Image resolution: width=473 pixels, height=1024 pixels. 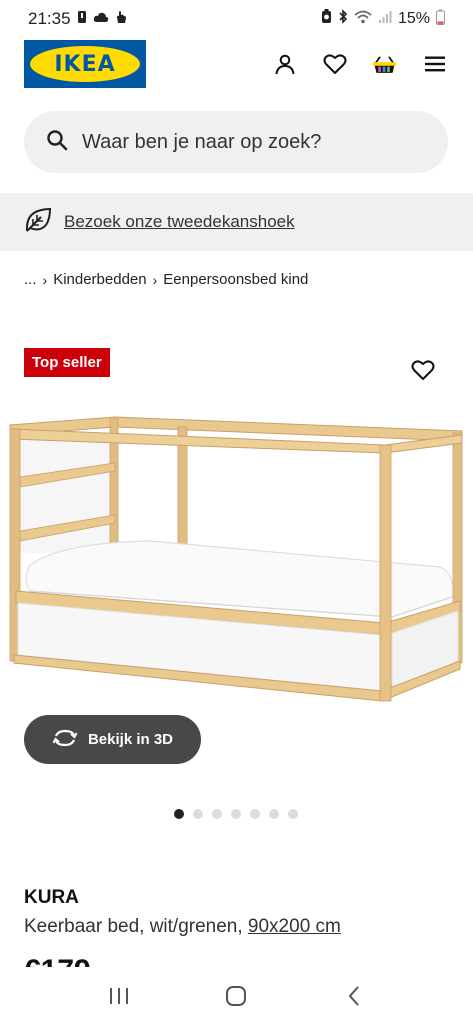 I want to click on breadcrumb-item-kinderbedden: Kinderbedden, so click(x=99, y=279).